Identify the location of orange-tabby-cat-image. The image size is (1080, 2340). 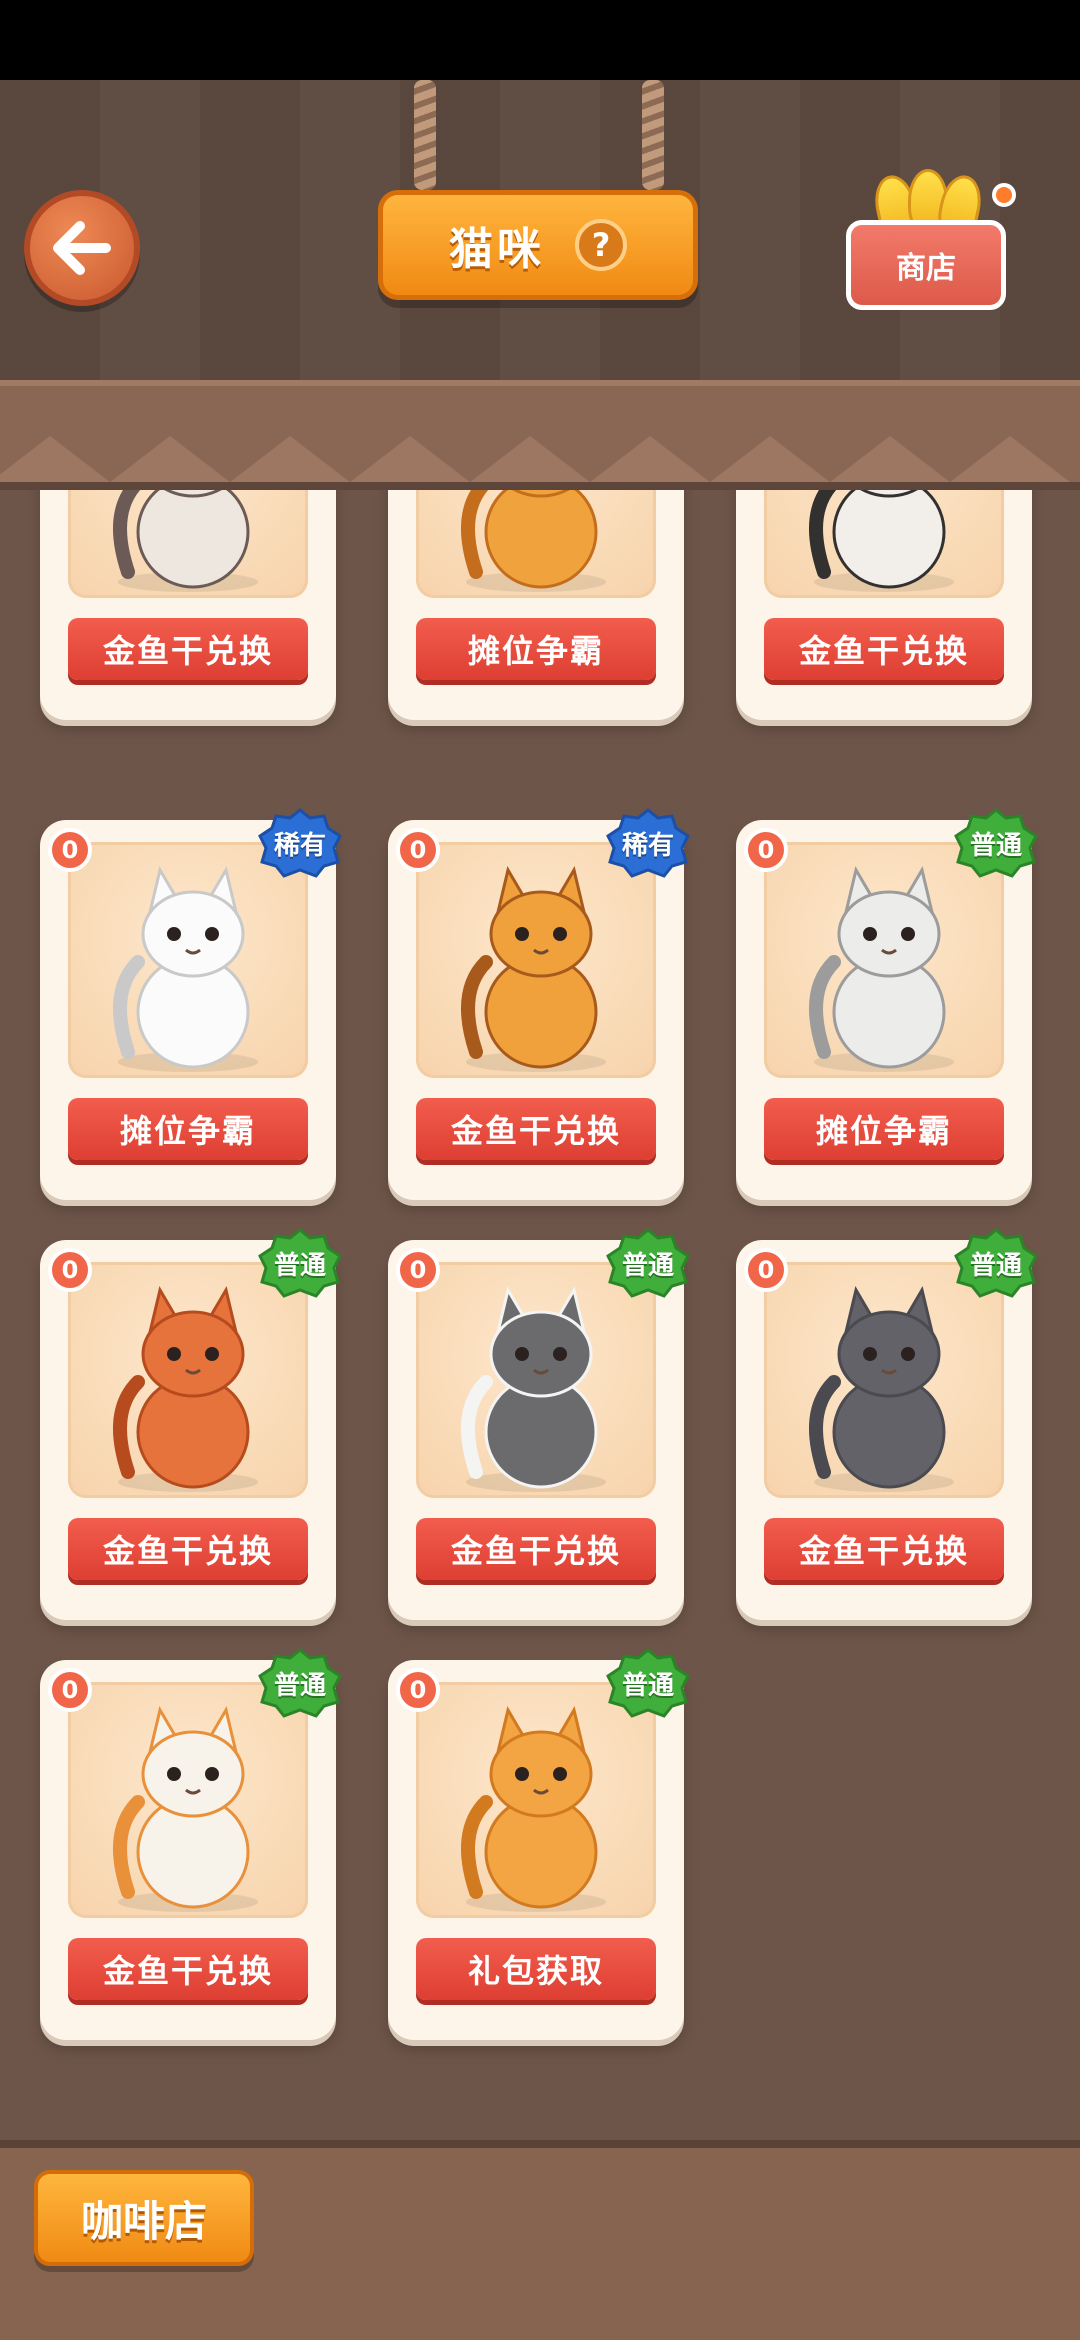
(533, 541).